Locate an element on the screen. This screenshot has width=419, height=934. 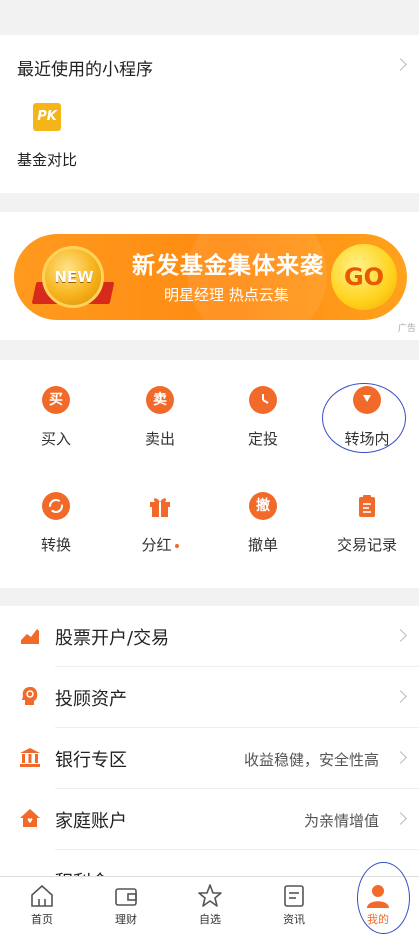
action-trade-record: 交易记录 is located at coordinates (367, 523).